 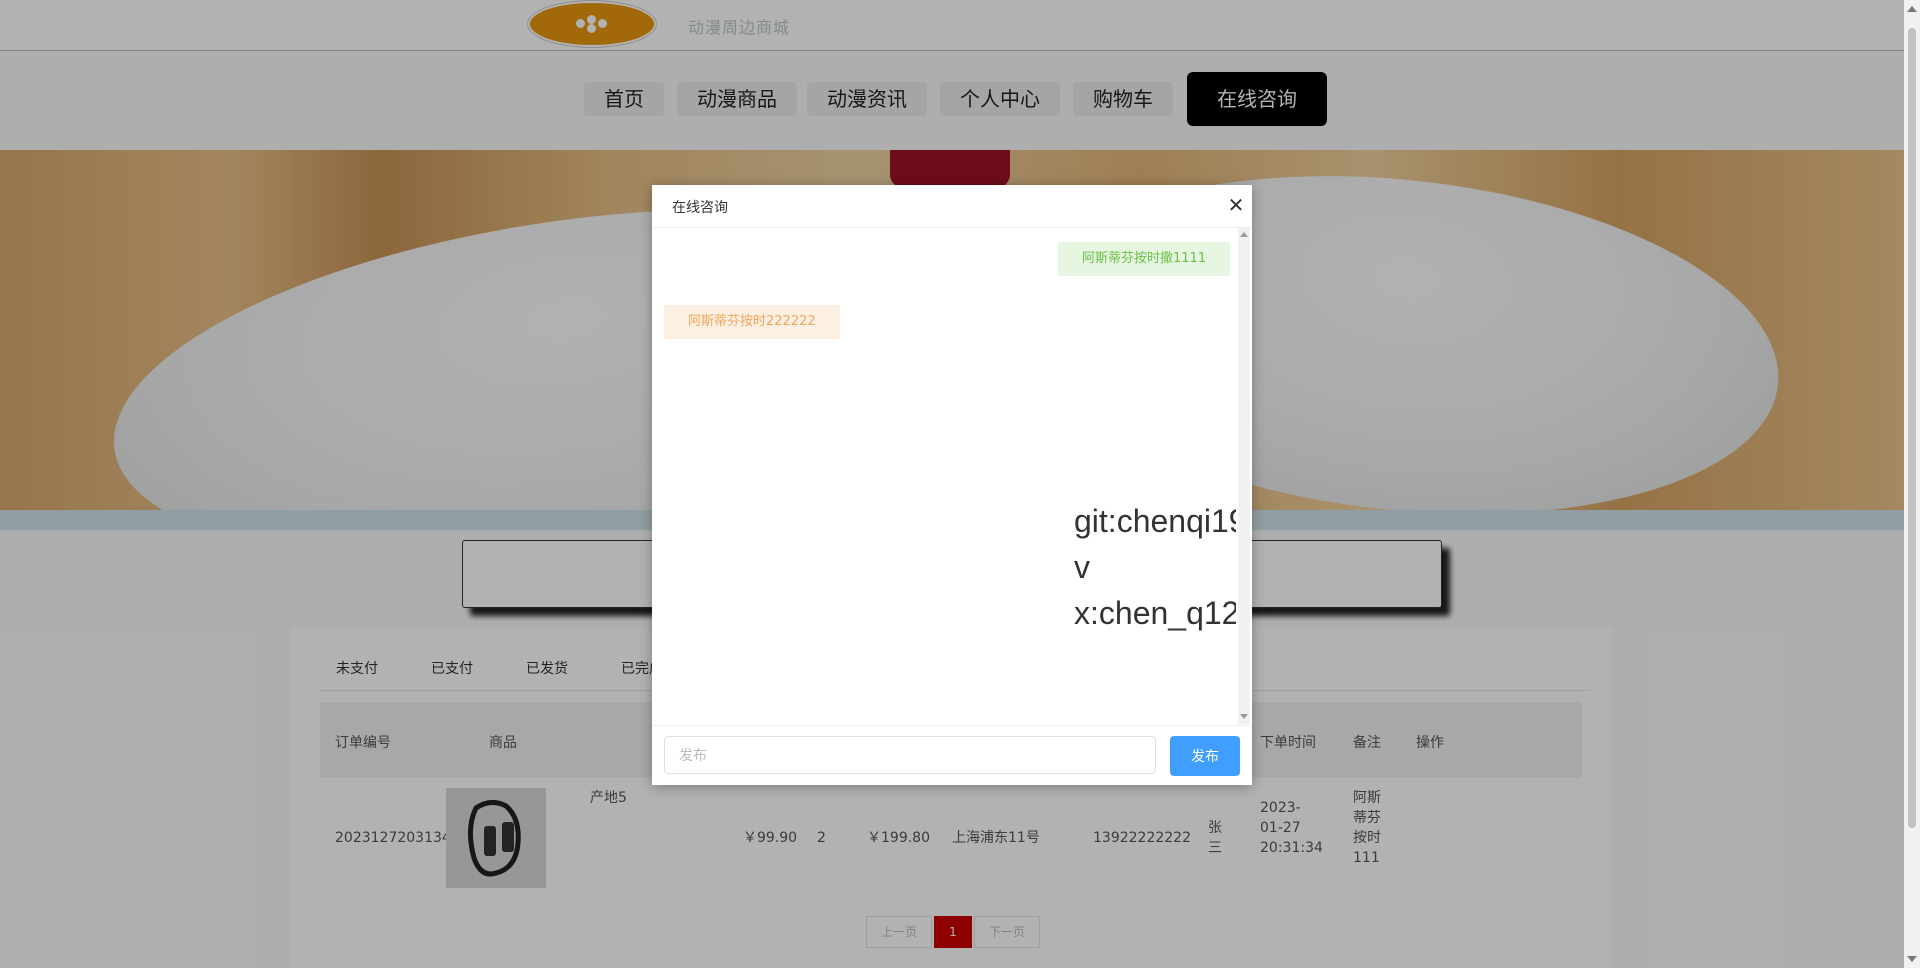 I want to click on watermark-line-1: git:chenqi199, so click(x=1155, y=521).